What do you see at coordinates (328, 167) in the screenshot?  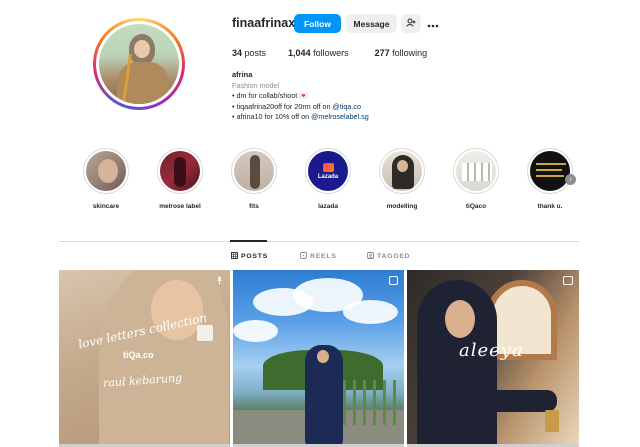 I see `lazada-logo-icon` at bounding box center [328, 167].